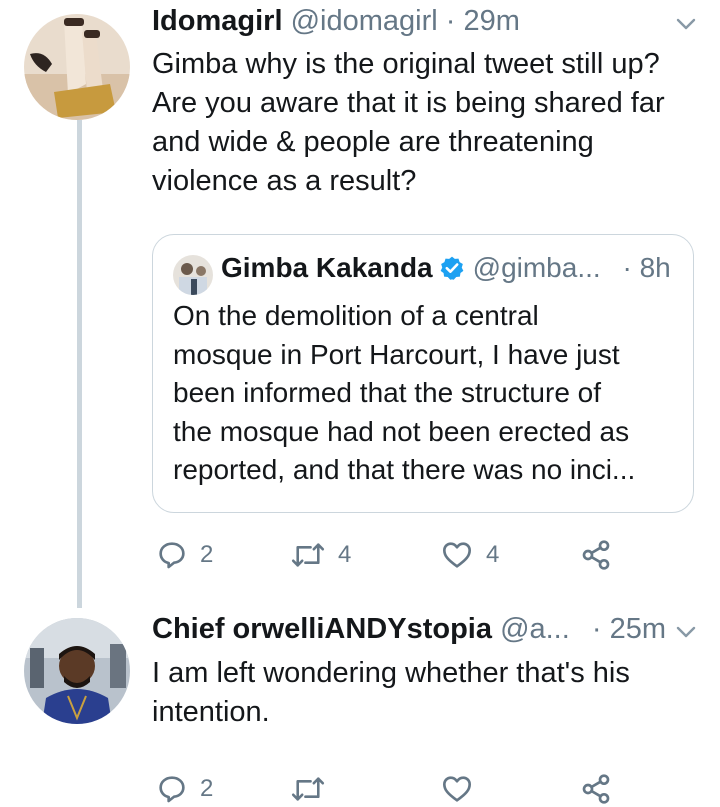  Describe the element at coordinates (452, 268) in the screenshot. I see `verified-badge-icon` at that location.